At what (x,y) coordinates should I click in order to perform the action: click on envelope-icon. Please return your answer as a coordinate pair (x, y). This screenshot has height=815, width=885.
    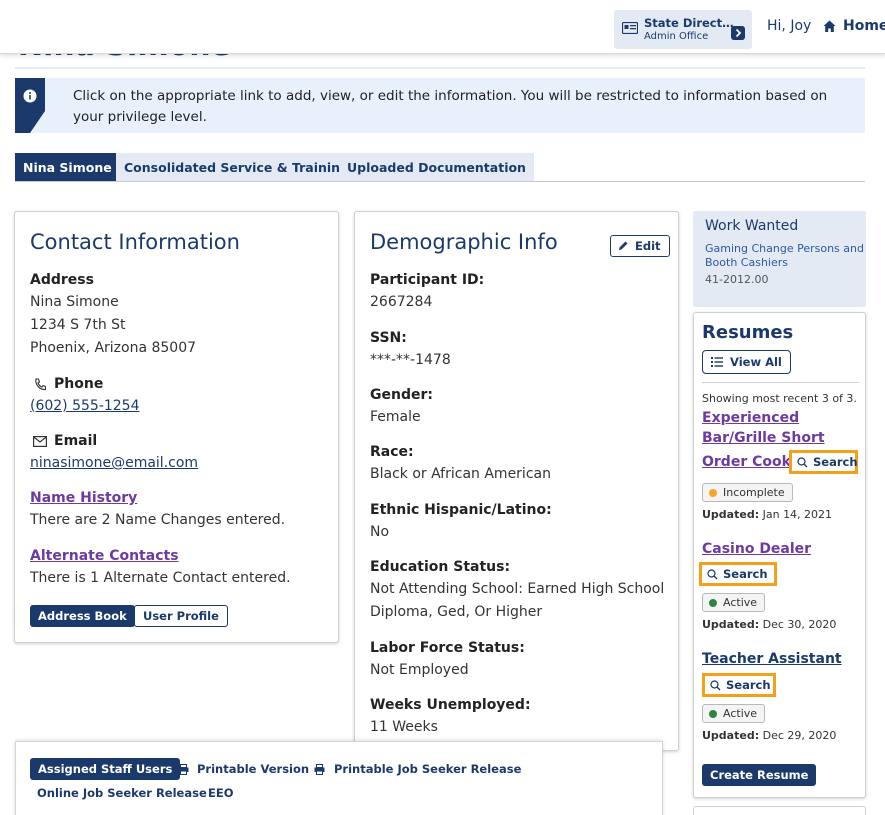
    Looking at the image, I should click on (40, 441).